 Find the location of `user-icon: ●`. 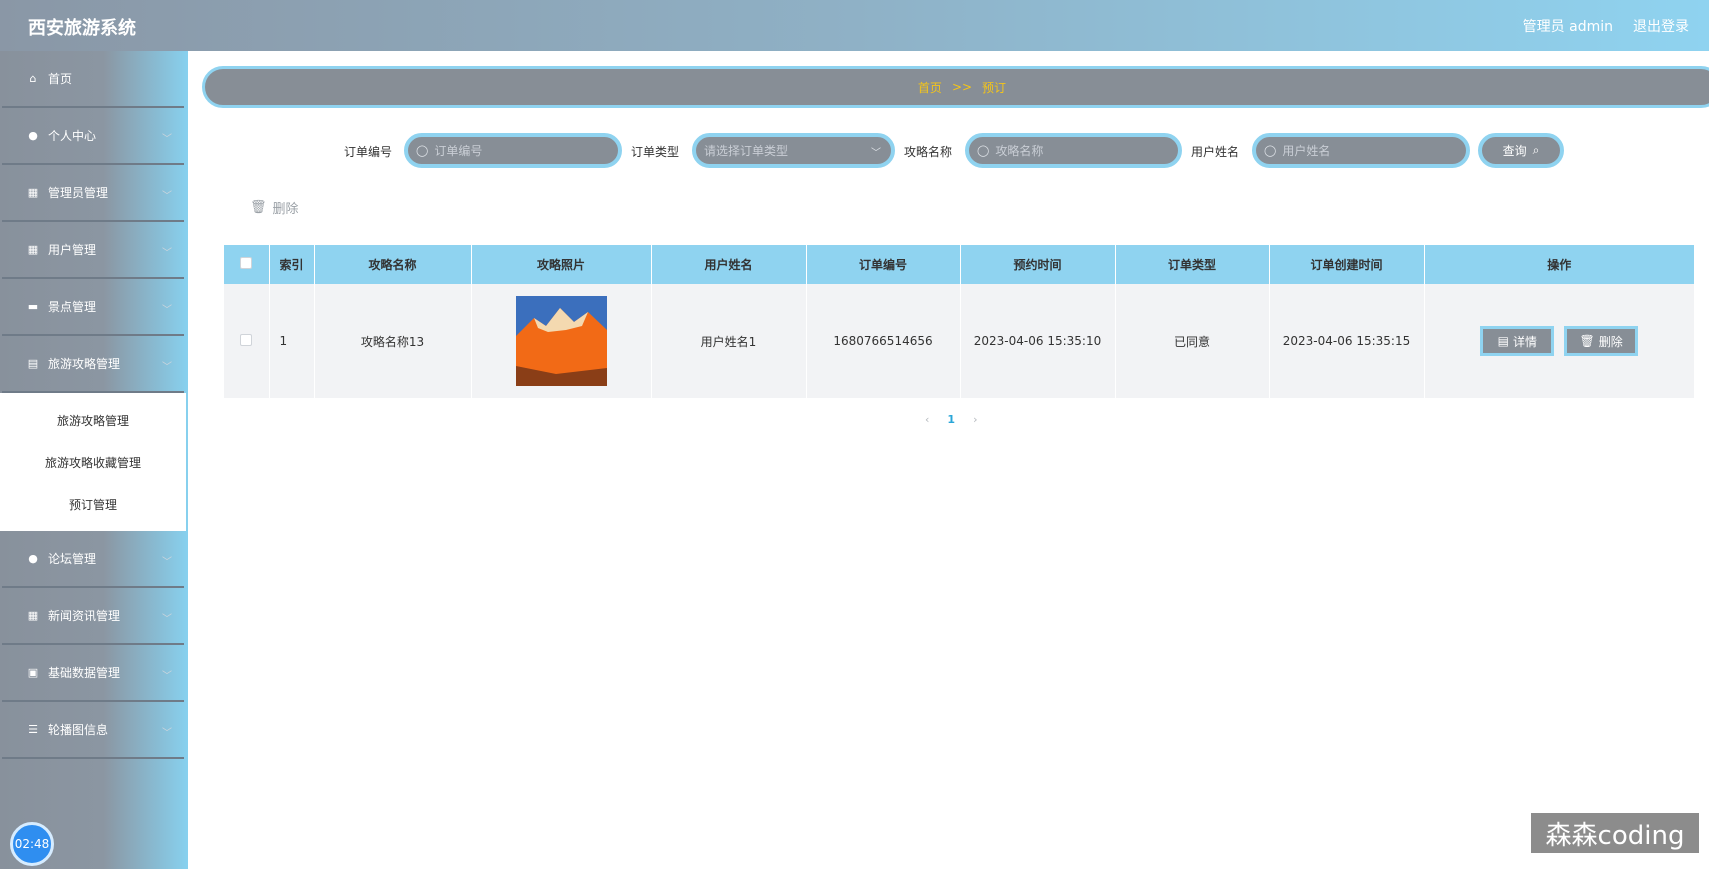

user-icon: ● is located at coordinates (33, 558).